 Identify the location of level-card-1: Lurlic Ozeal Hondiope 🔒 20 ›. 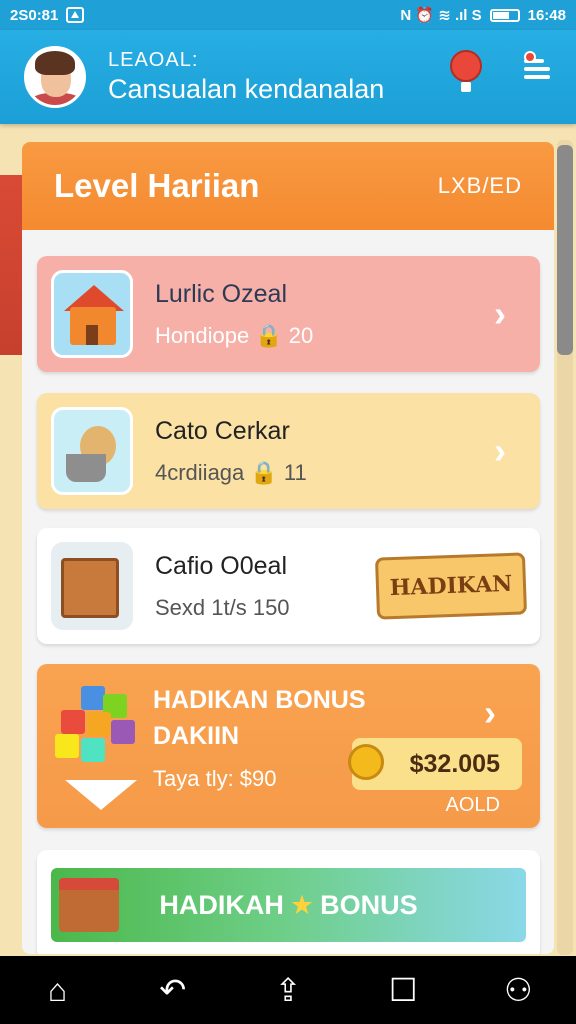
(288, 314).